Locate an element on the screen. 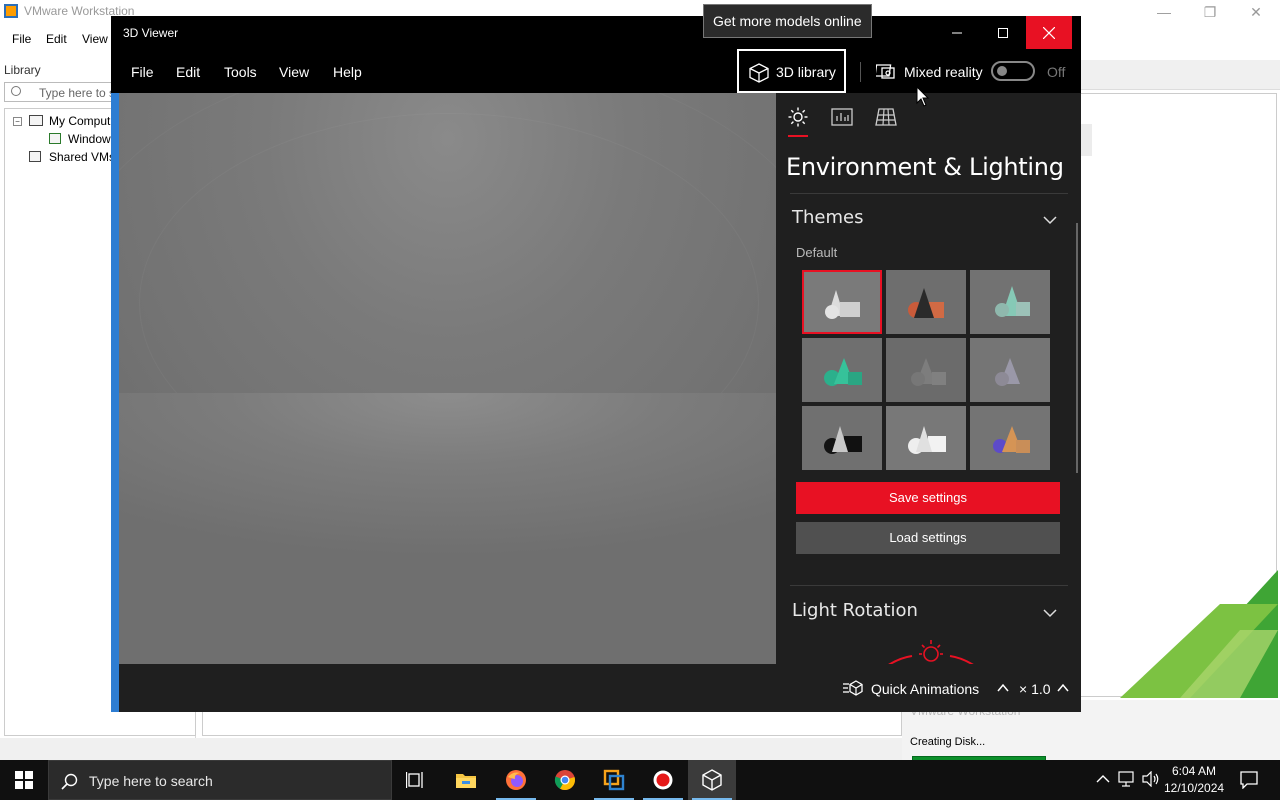 The image size is (1280, 800). library-search-placeholder: Type here to s is located at coordinates (77, 93).